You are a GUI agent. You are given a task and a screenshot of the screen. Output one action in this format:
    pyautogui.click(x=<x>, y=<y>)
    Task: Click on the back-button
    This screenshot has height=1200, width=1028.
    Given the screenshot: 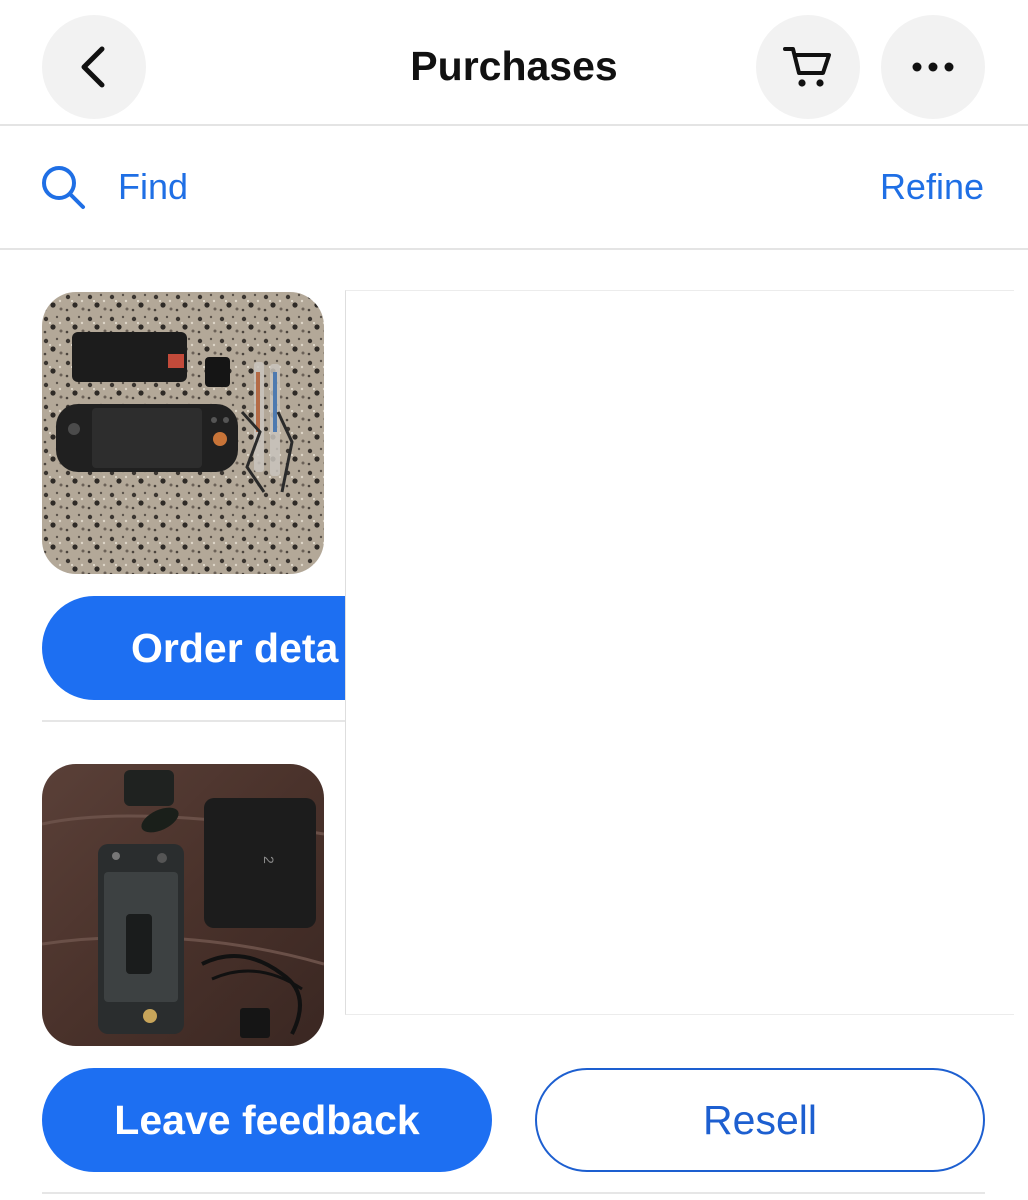 What is the action you would take?
    pyautogui.click(x=94, y=67)
    